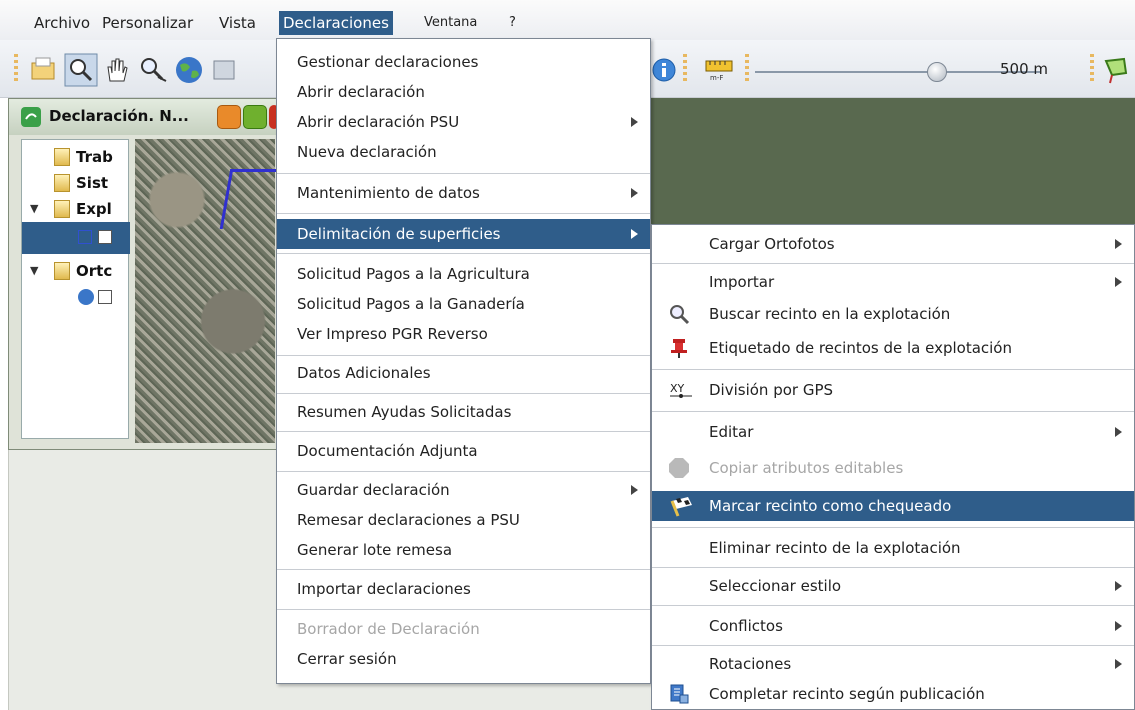  I want to click on menu-item-marcar-chequeado: Marcar recinto como chequeado, so click(893, 506).